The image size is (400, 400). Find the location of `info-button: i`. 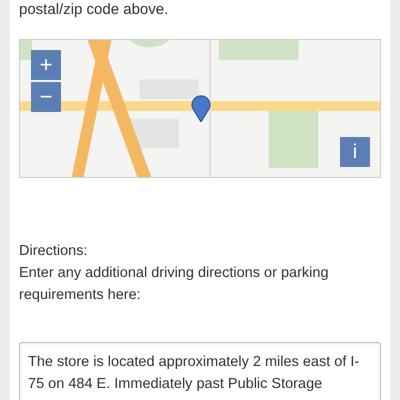

info-button: i is located at coordinates (355, 151).